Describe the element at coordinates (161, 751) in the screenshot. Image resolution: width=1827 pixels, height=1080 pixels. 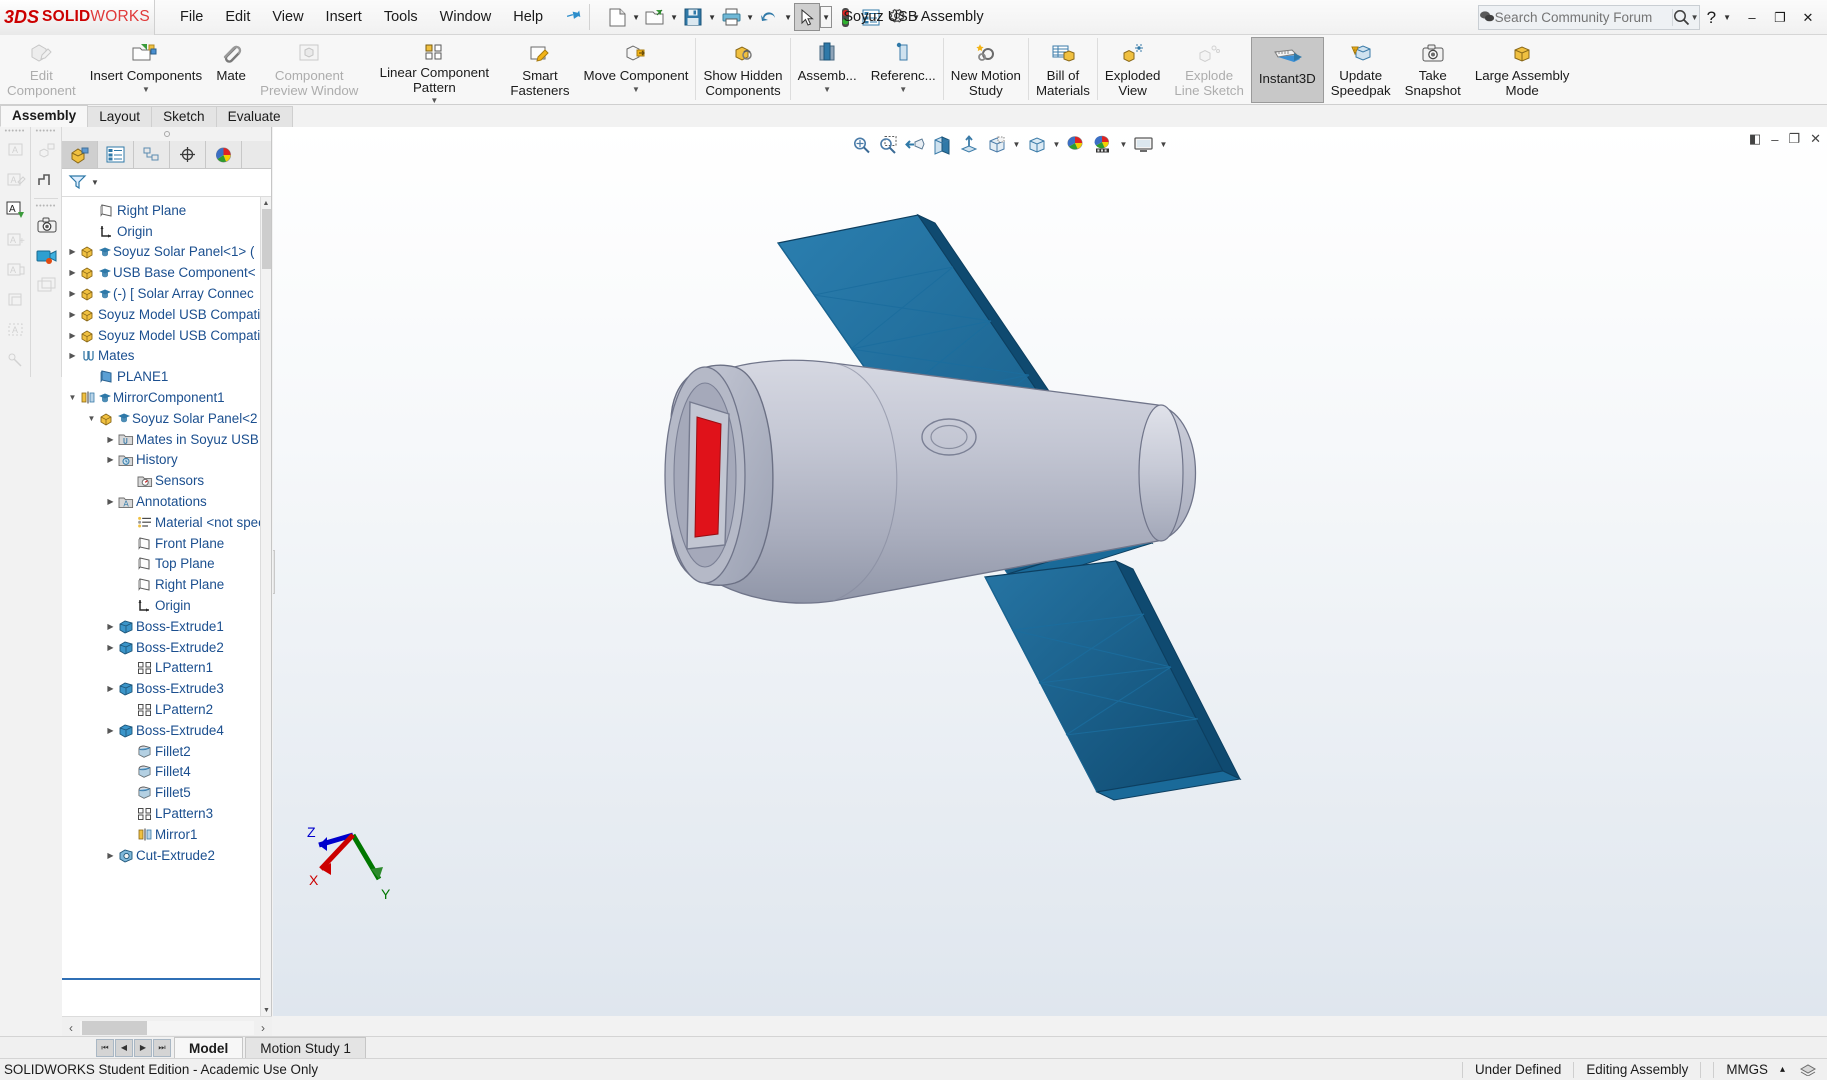
I see `feature-tree-item: Fillet2` at that location.